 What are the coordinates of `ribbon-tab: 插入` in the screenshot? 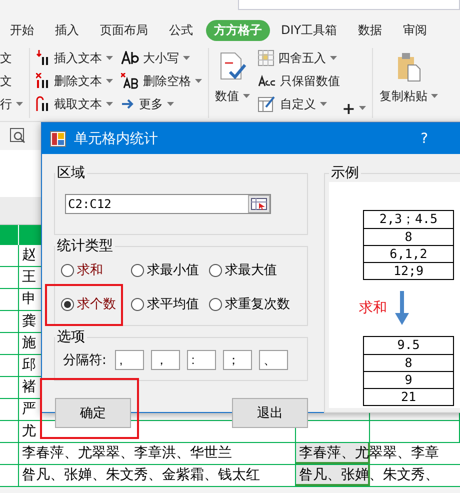 It's located at (67, 30).